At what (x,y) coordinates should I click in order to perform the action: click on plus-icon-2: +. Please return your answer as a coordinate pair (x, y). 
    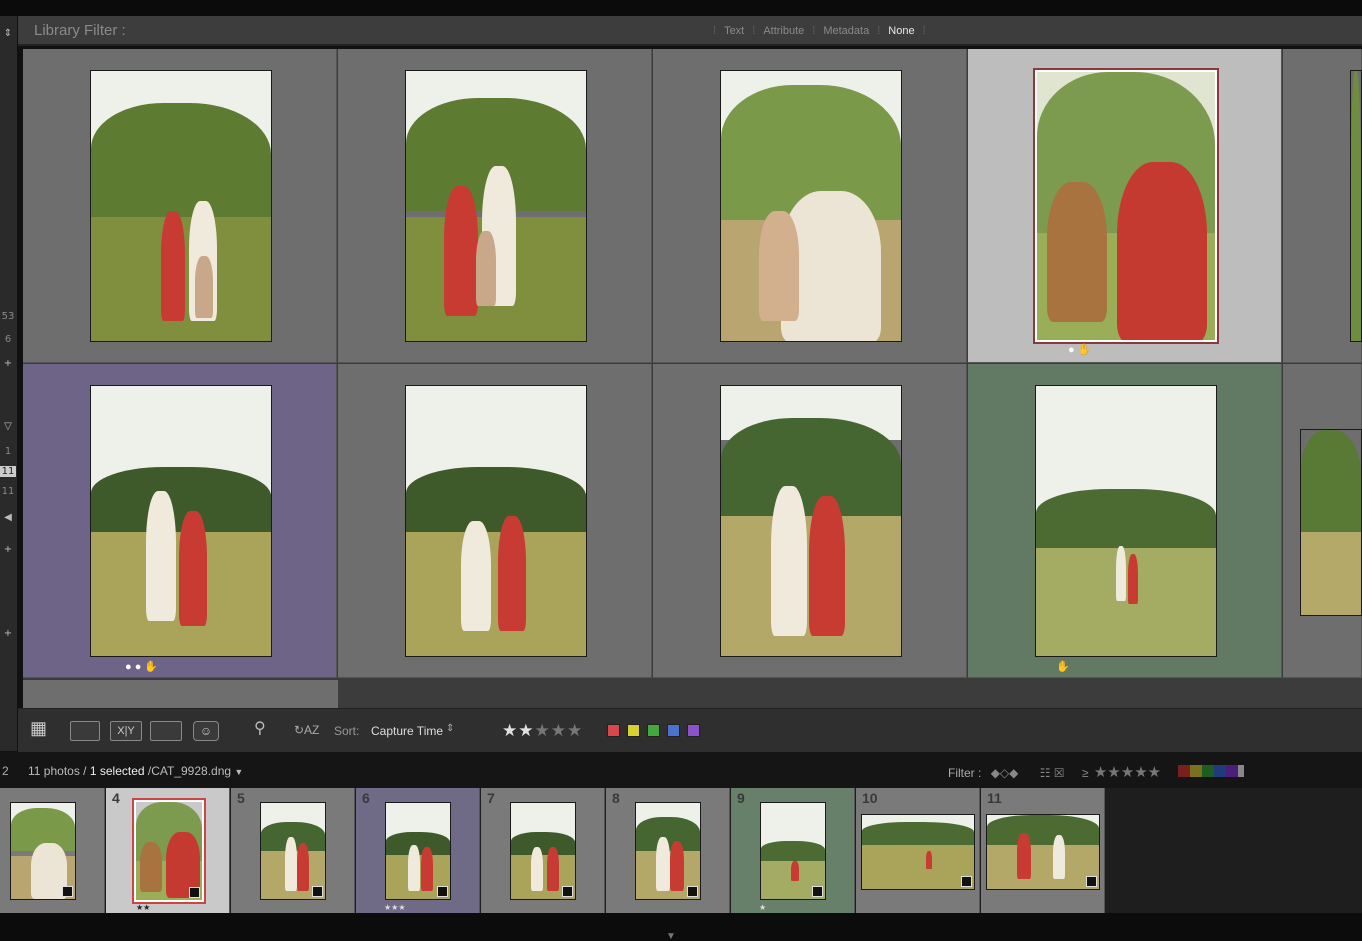
    Looking at the image, I should click on (8, 549).